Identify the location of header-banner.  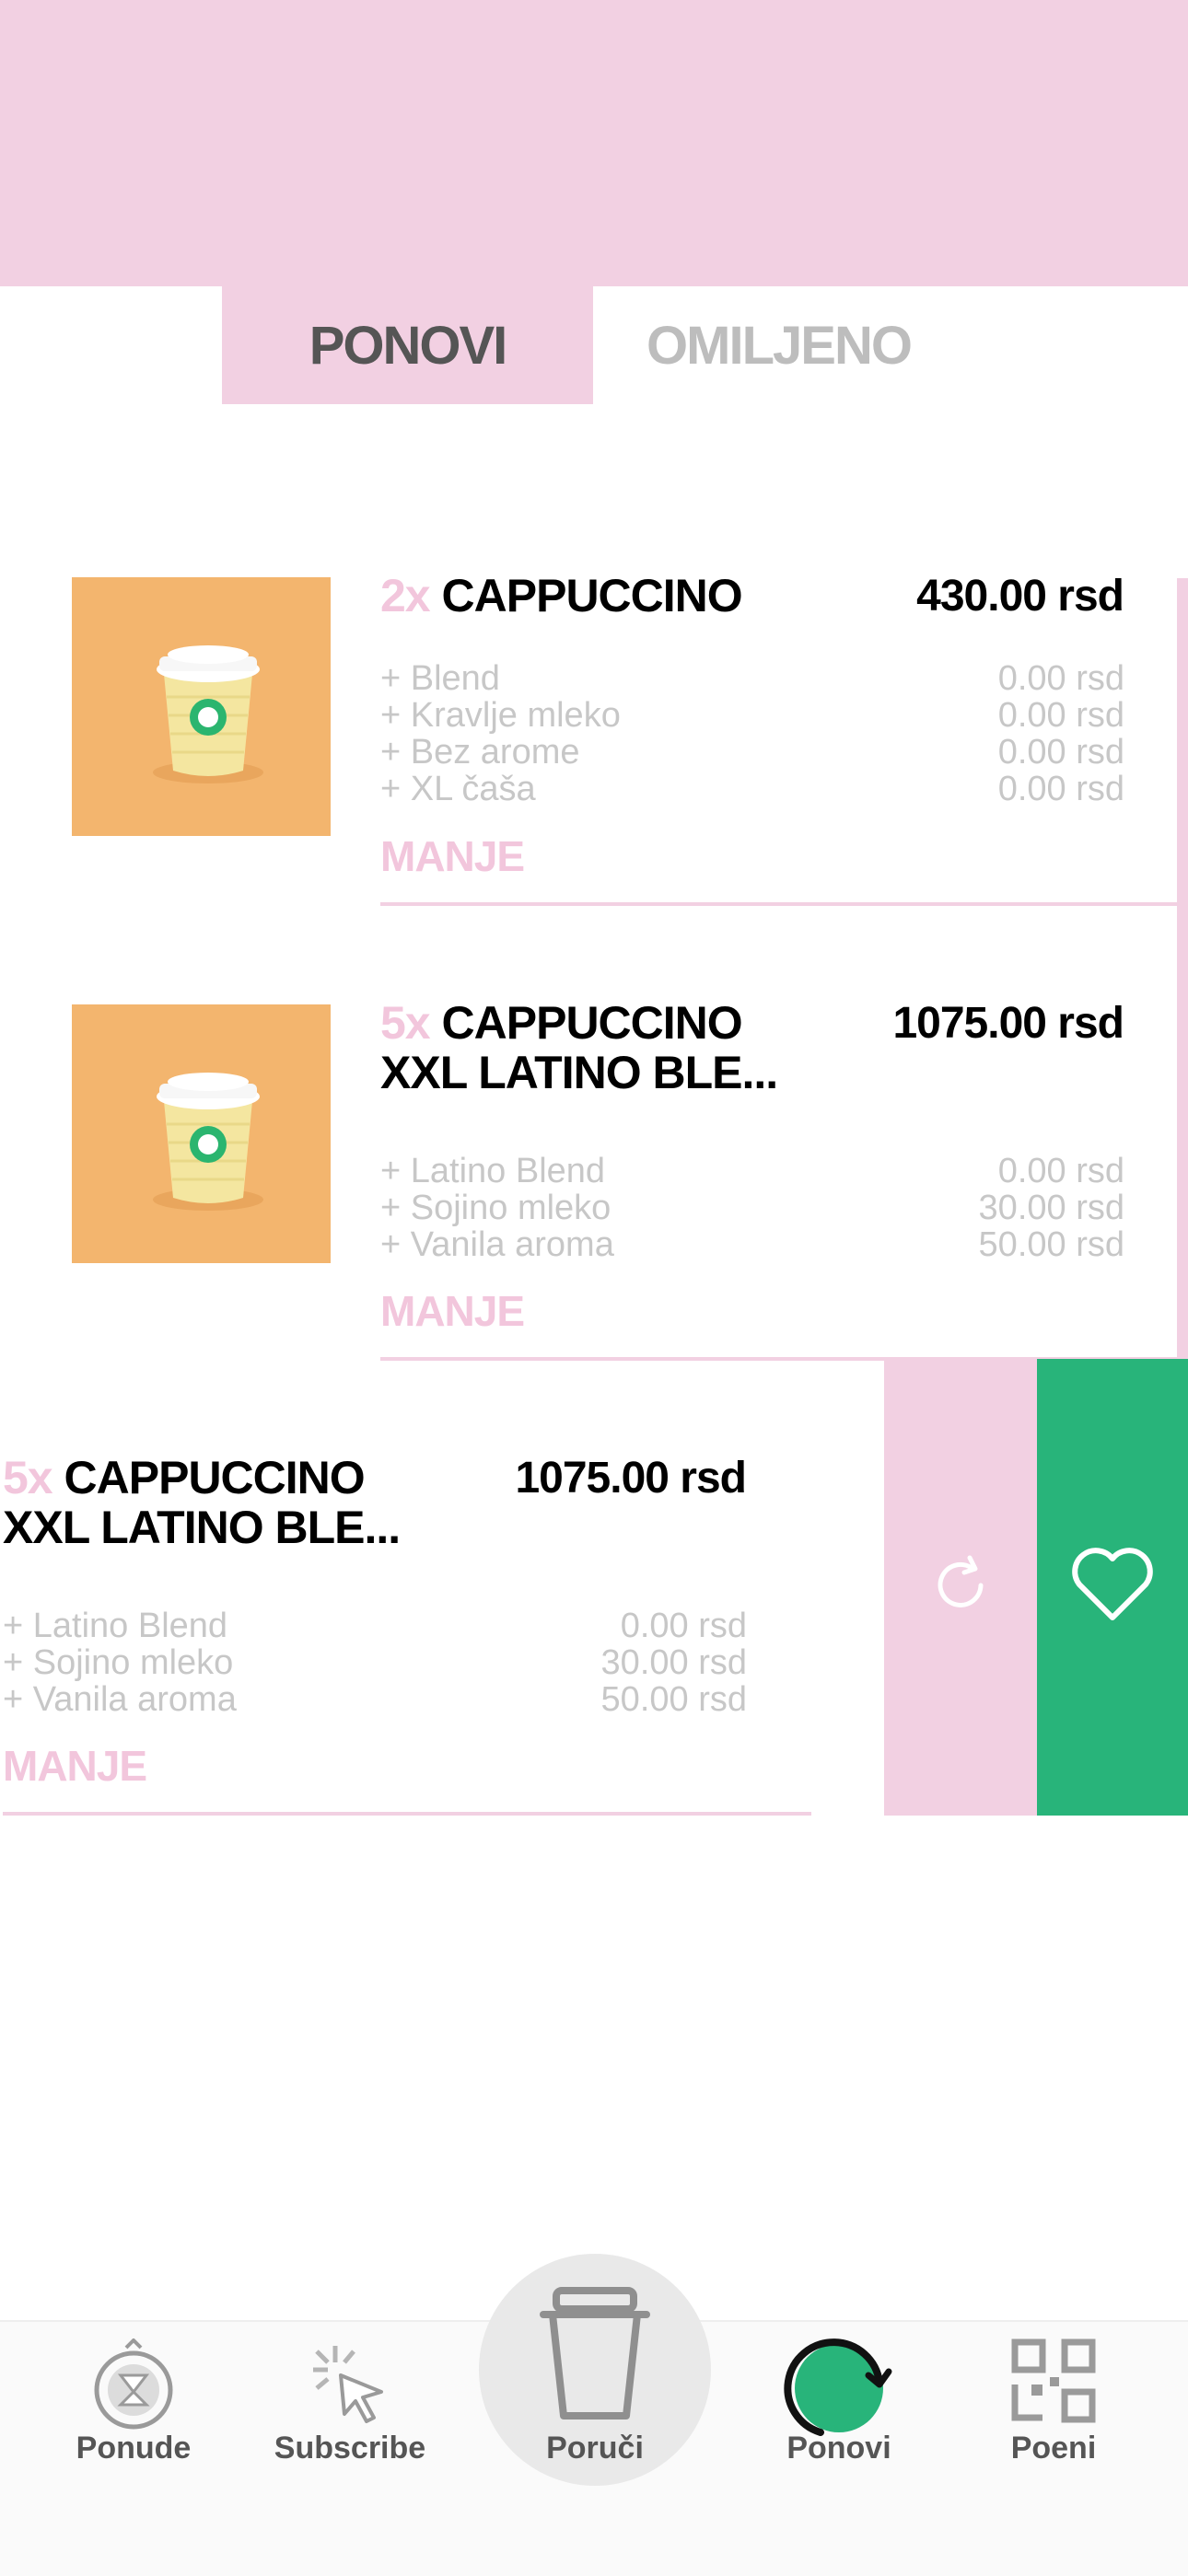
(594, 143).